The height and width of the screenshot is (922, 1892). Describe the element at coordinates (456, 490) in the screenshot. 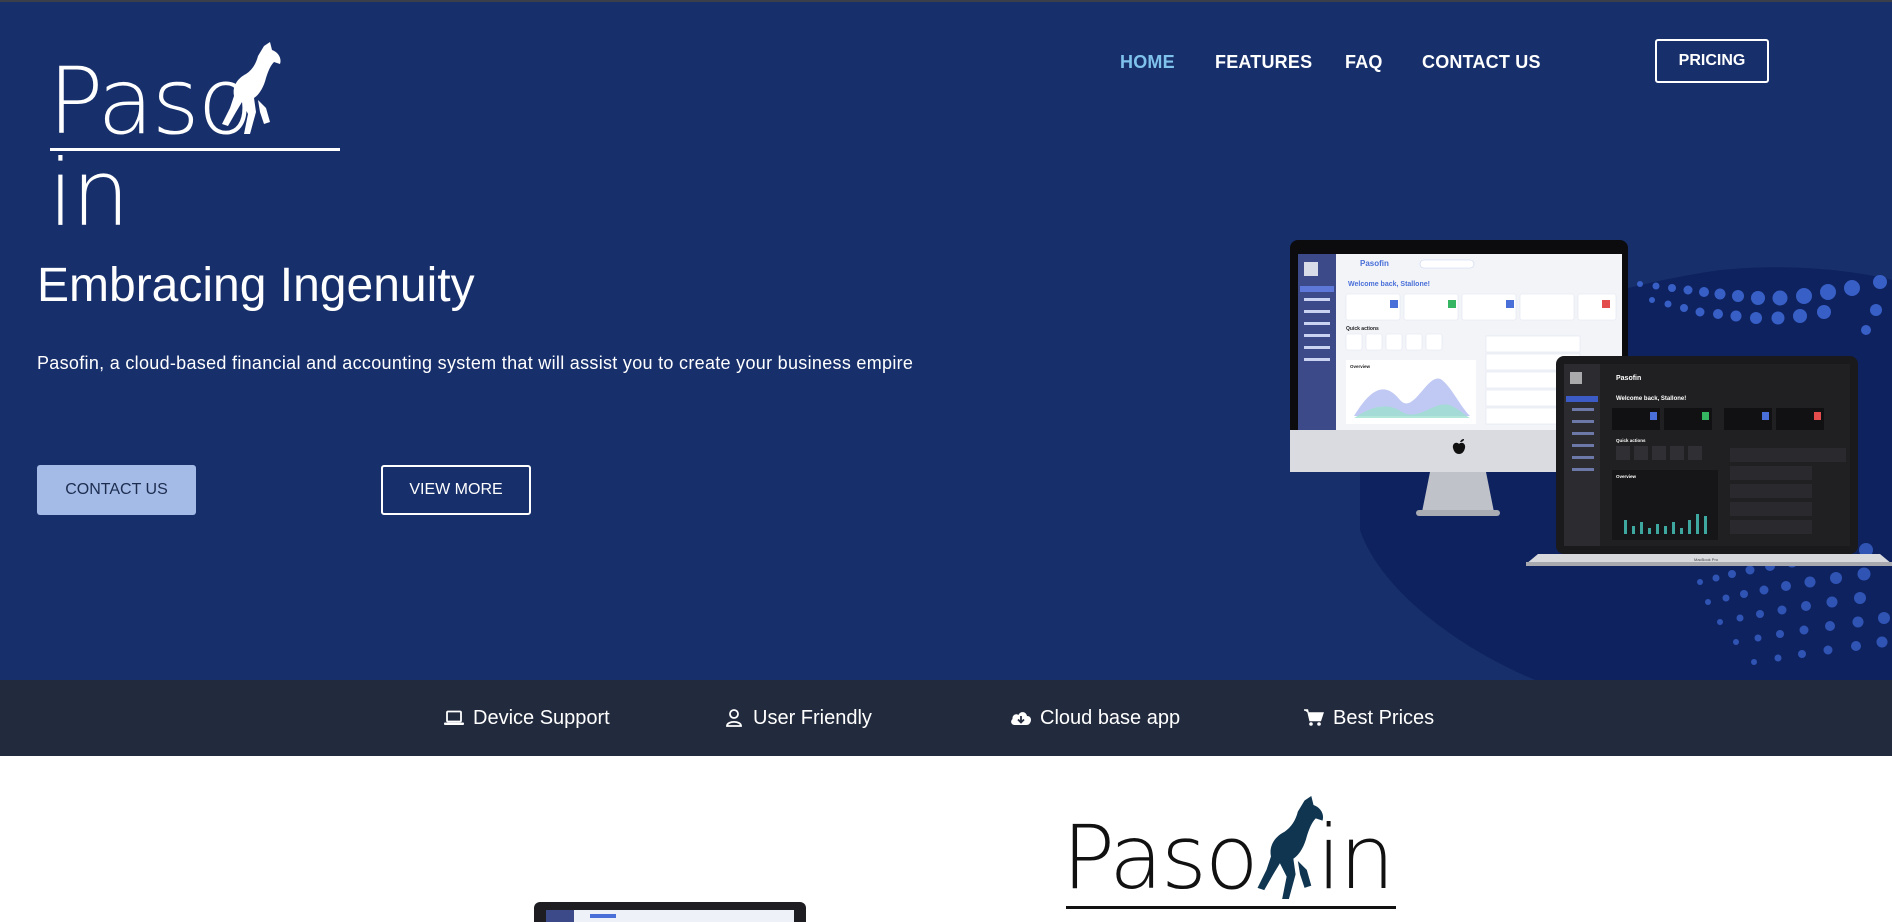

I see `view-more-button: VIEW MORE` at that location.